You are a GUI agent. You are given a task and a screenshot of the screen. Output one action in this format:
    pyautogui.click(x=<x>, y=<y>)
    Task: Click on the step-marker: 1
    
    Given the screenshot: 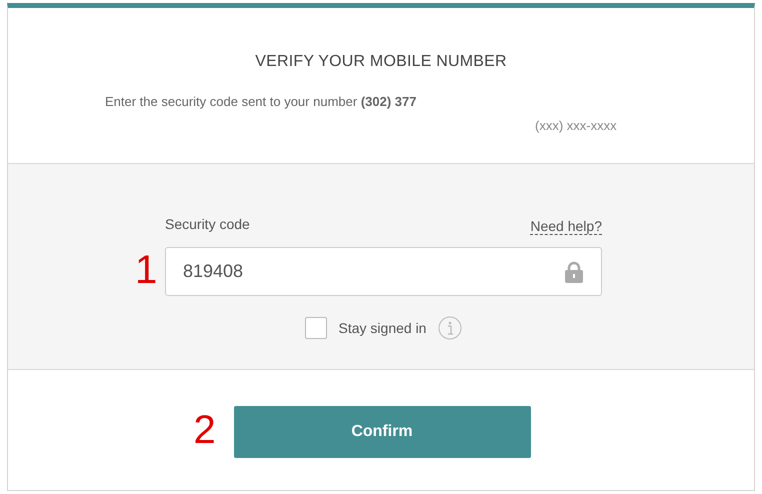 What is the action you would take?
    pyautogui.click(x=146, y=270)
    